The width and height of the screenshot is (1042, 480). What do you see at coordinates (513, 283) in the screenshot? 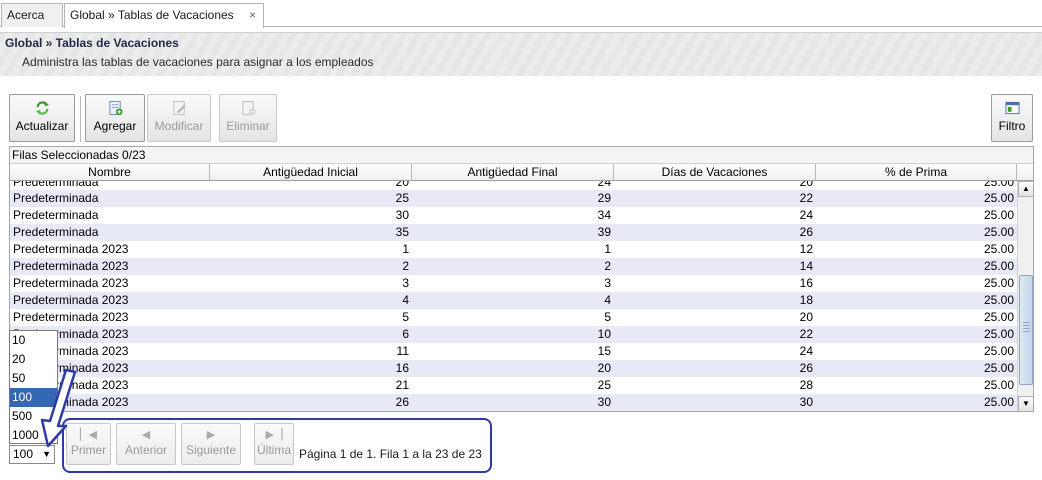
I see `table-row: Predeterminada 2023 3 3 16 25.00` at bounding box center [513, 283].